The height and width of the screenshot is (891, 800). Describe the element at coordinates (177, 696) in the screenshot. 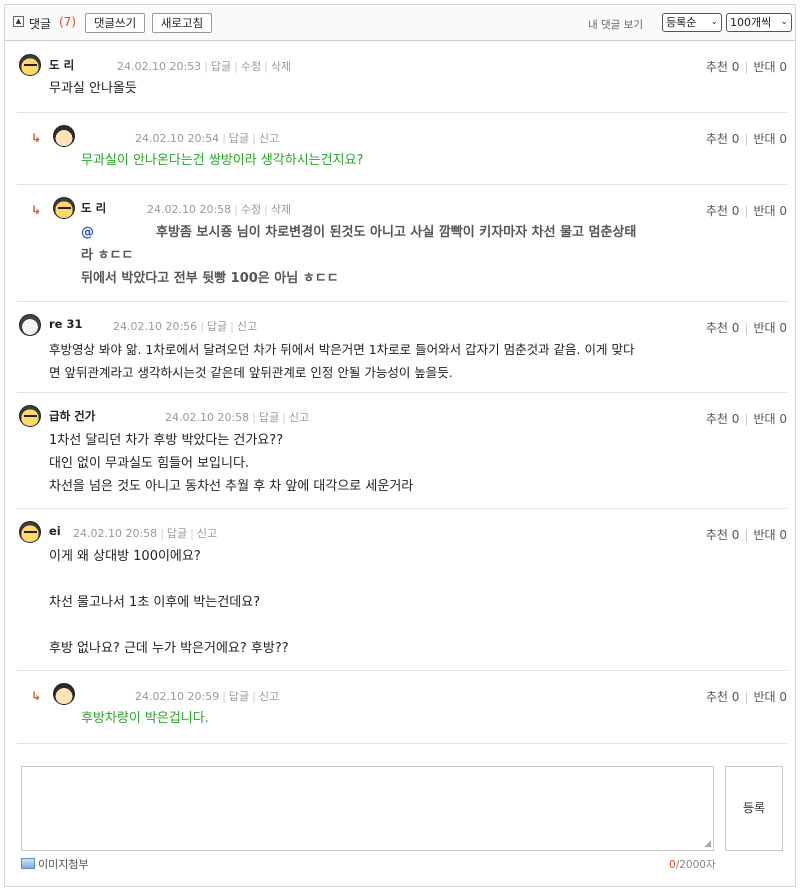

I see `comment-date: 24.02.10 20:59` at that location.